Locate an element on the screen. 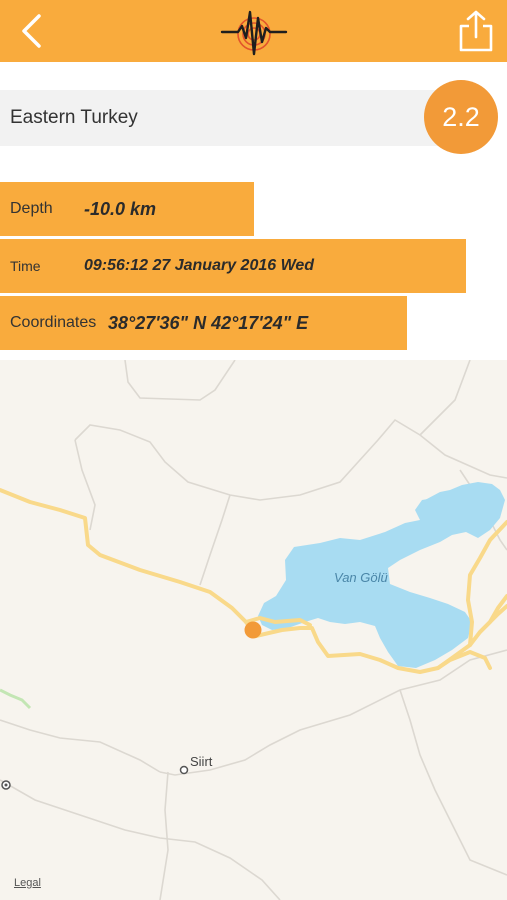 The width and height of the screenshot is (507, 900). share-button is located at coordinates (476, 31).